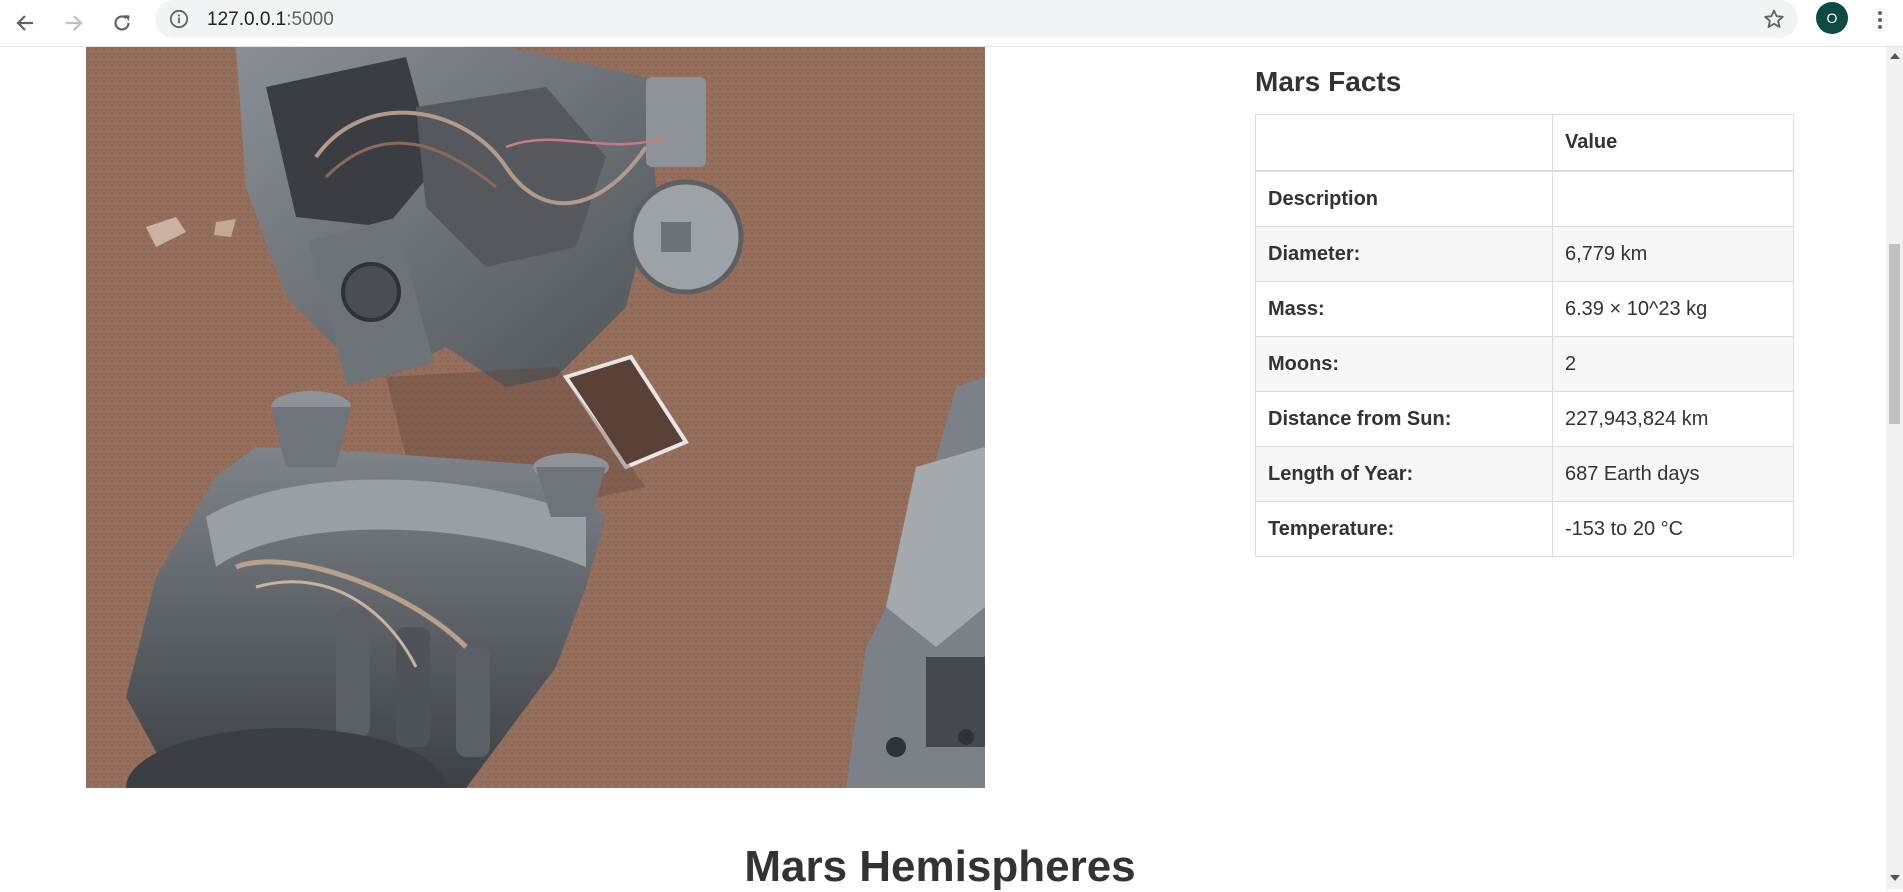 This screenshot has height=892, width=1903. I want to click on fact-label: Length of Year:, so click(1404, 474).